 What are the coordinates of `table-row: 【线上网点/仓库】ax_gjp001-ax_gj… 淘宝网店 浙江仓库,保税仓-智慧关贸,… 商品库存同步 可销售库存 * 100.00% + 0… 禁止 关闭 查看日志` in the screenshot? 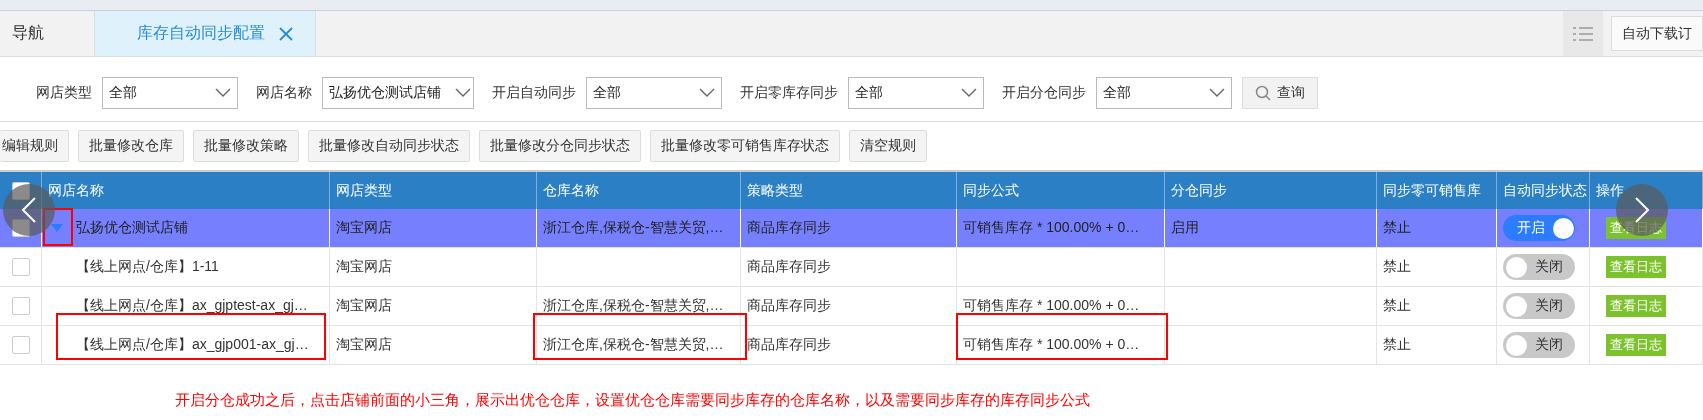 It's located at (851, 345).